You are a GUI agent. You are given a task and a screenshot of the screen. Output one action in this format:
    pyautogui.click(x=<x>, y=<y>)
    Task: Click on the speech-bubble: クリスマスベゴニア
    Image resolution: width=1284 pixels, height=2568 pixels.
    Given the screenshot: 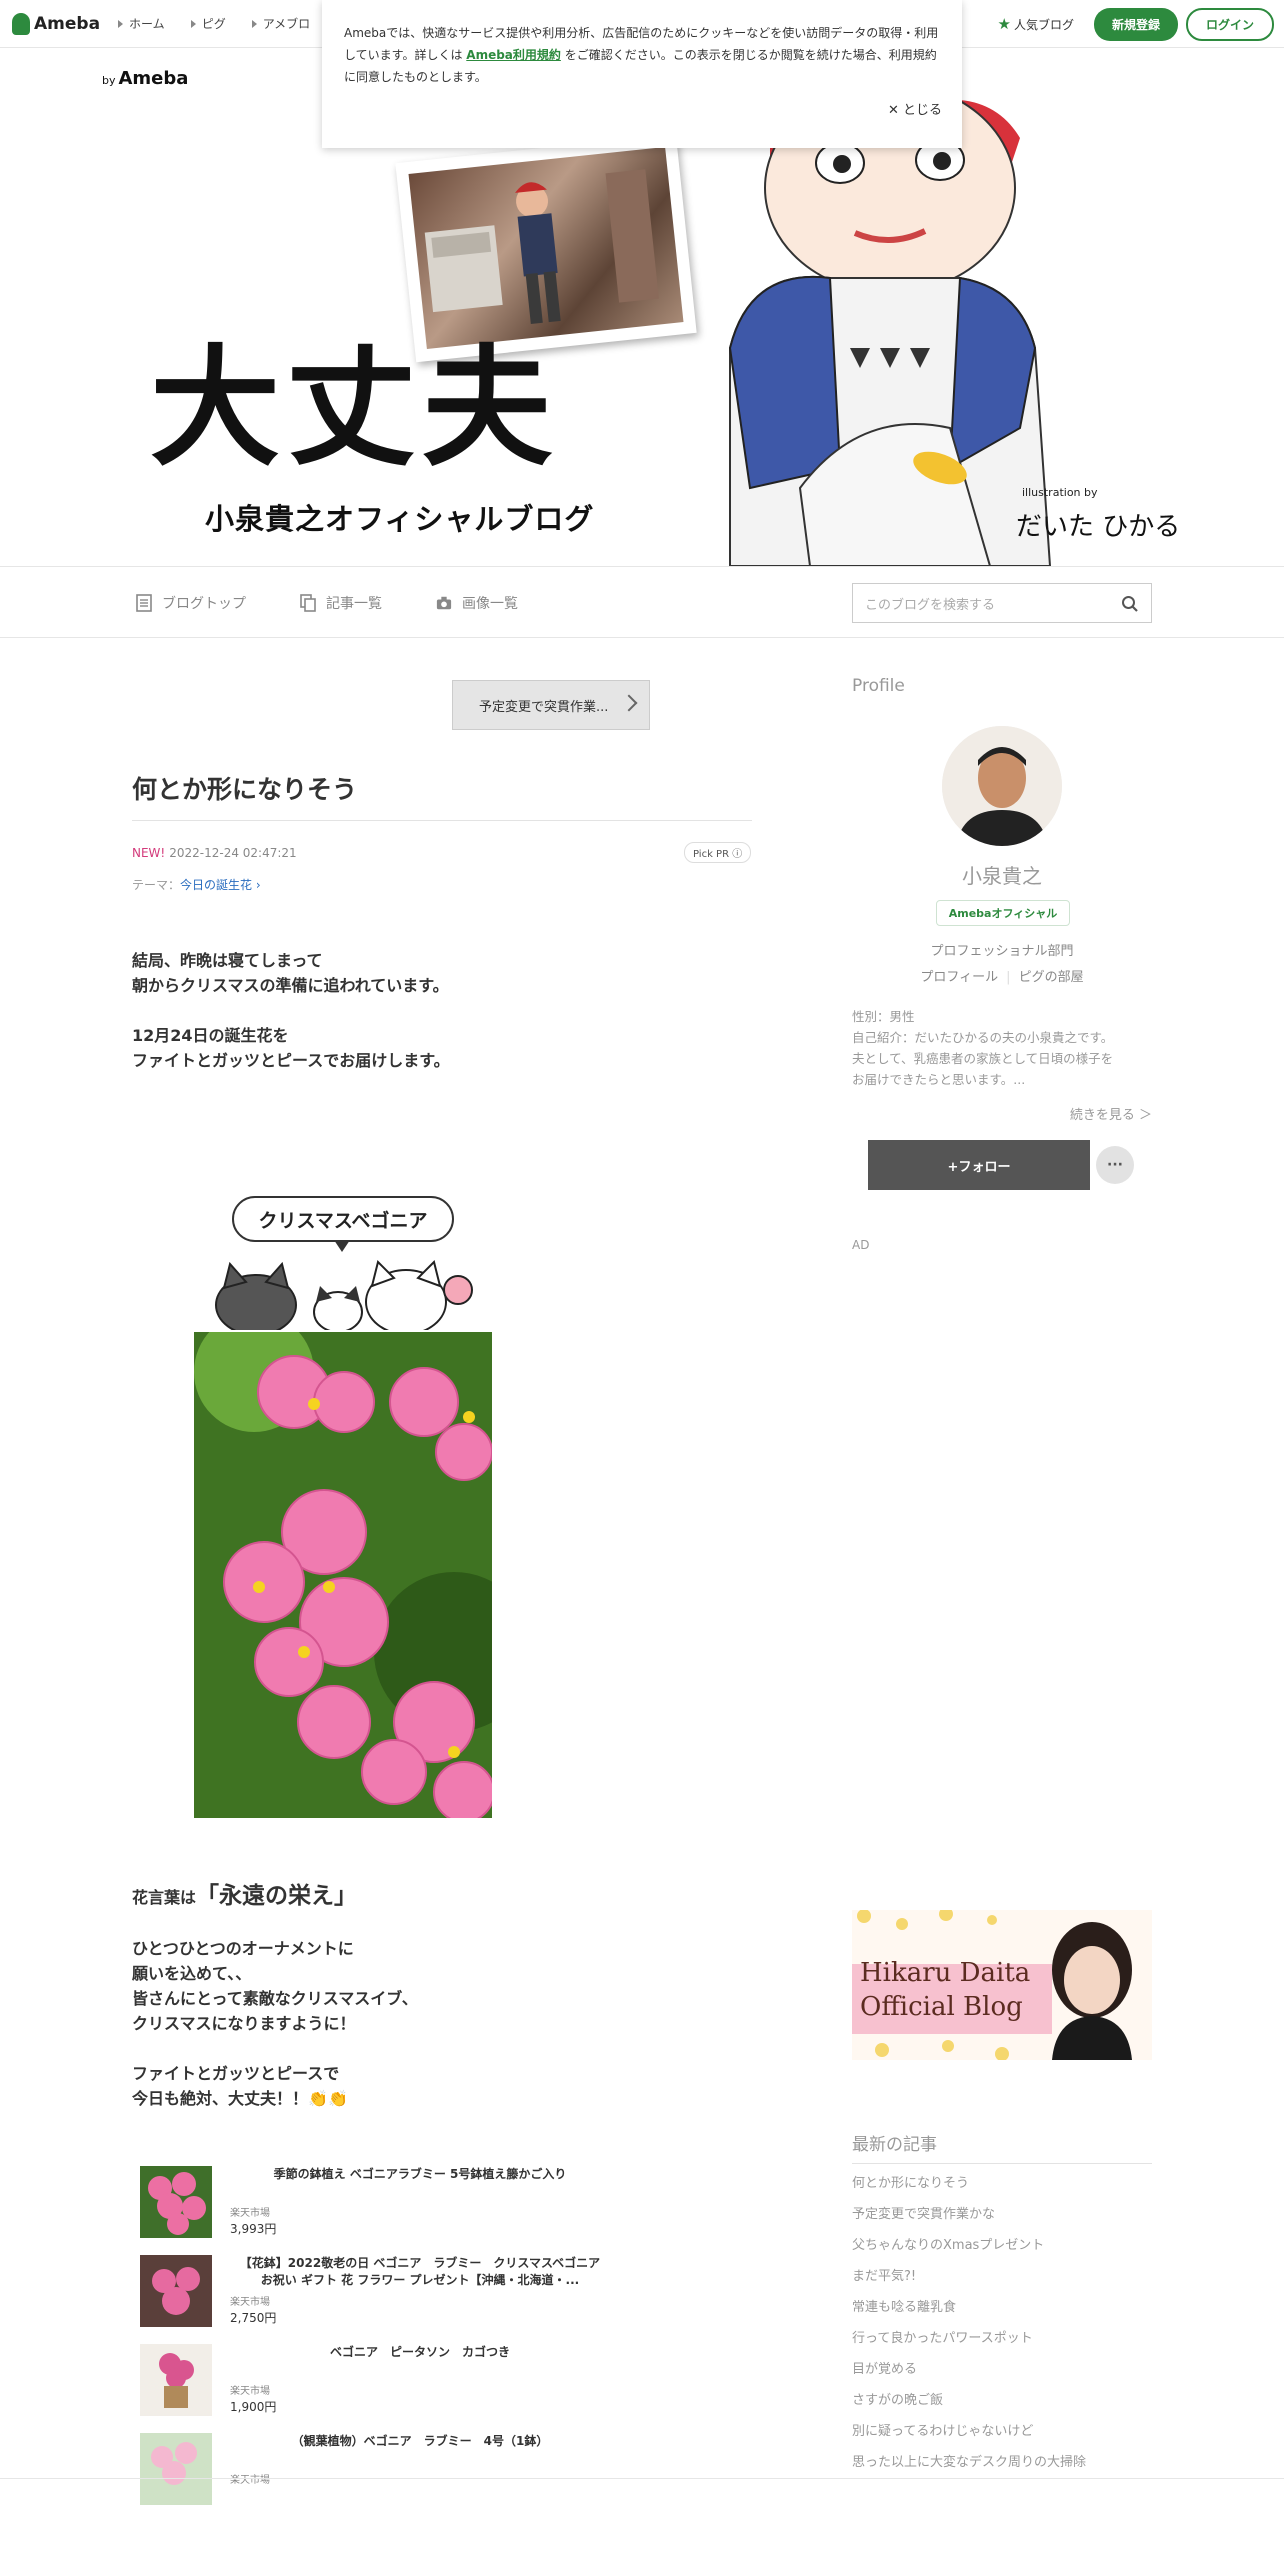 What is the action you would take?
    pyautogui.click(x=343, y=1224)
    